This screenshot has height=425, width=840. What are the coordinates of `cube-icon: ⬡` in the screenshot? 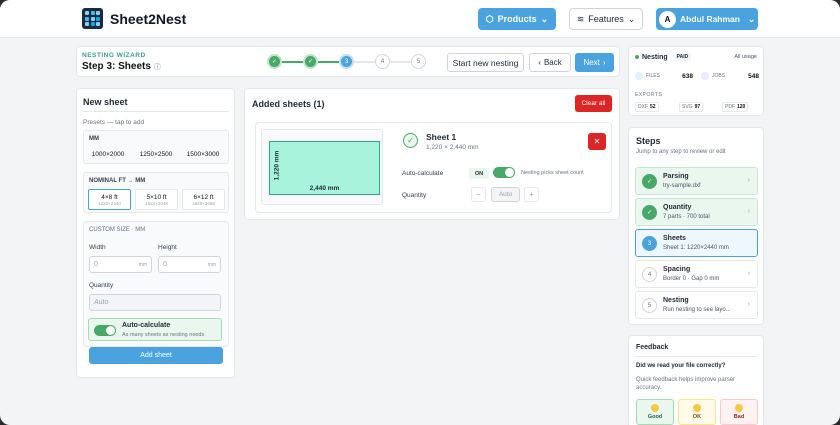 It's located at (489, 18).